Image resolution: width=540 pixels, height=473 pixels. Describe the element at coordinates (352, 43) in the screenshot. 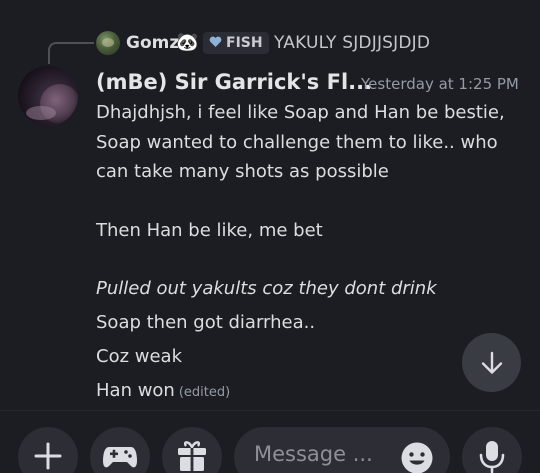

I see `reply-preview-text: YAKULY SJDJJSJDJD` at that location.